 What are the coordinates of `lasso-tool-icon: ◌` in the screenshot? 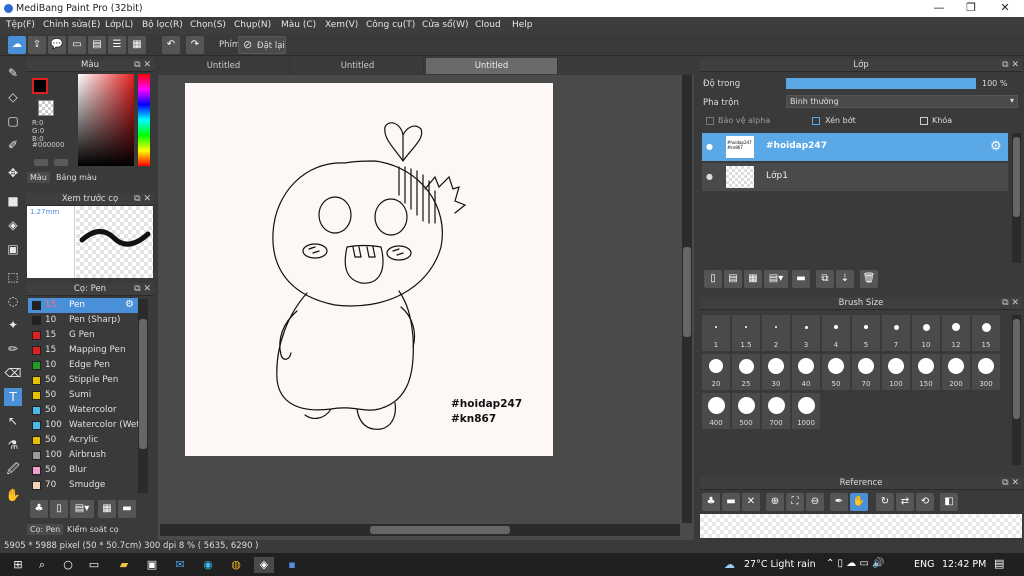 It's located at (13, 301).